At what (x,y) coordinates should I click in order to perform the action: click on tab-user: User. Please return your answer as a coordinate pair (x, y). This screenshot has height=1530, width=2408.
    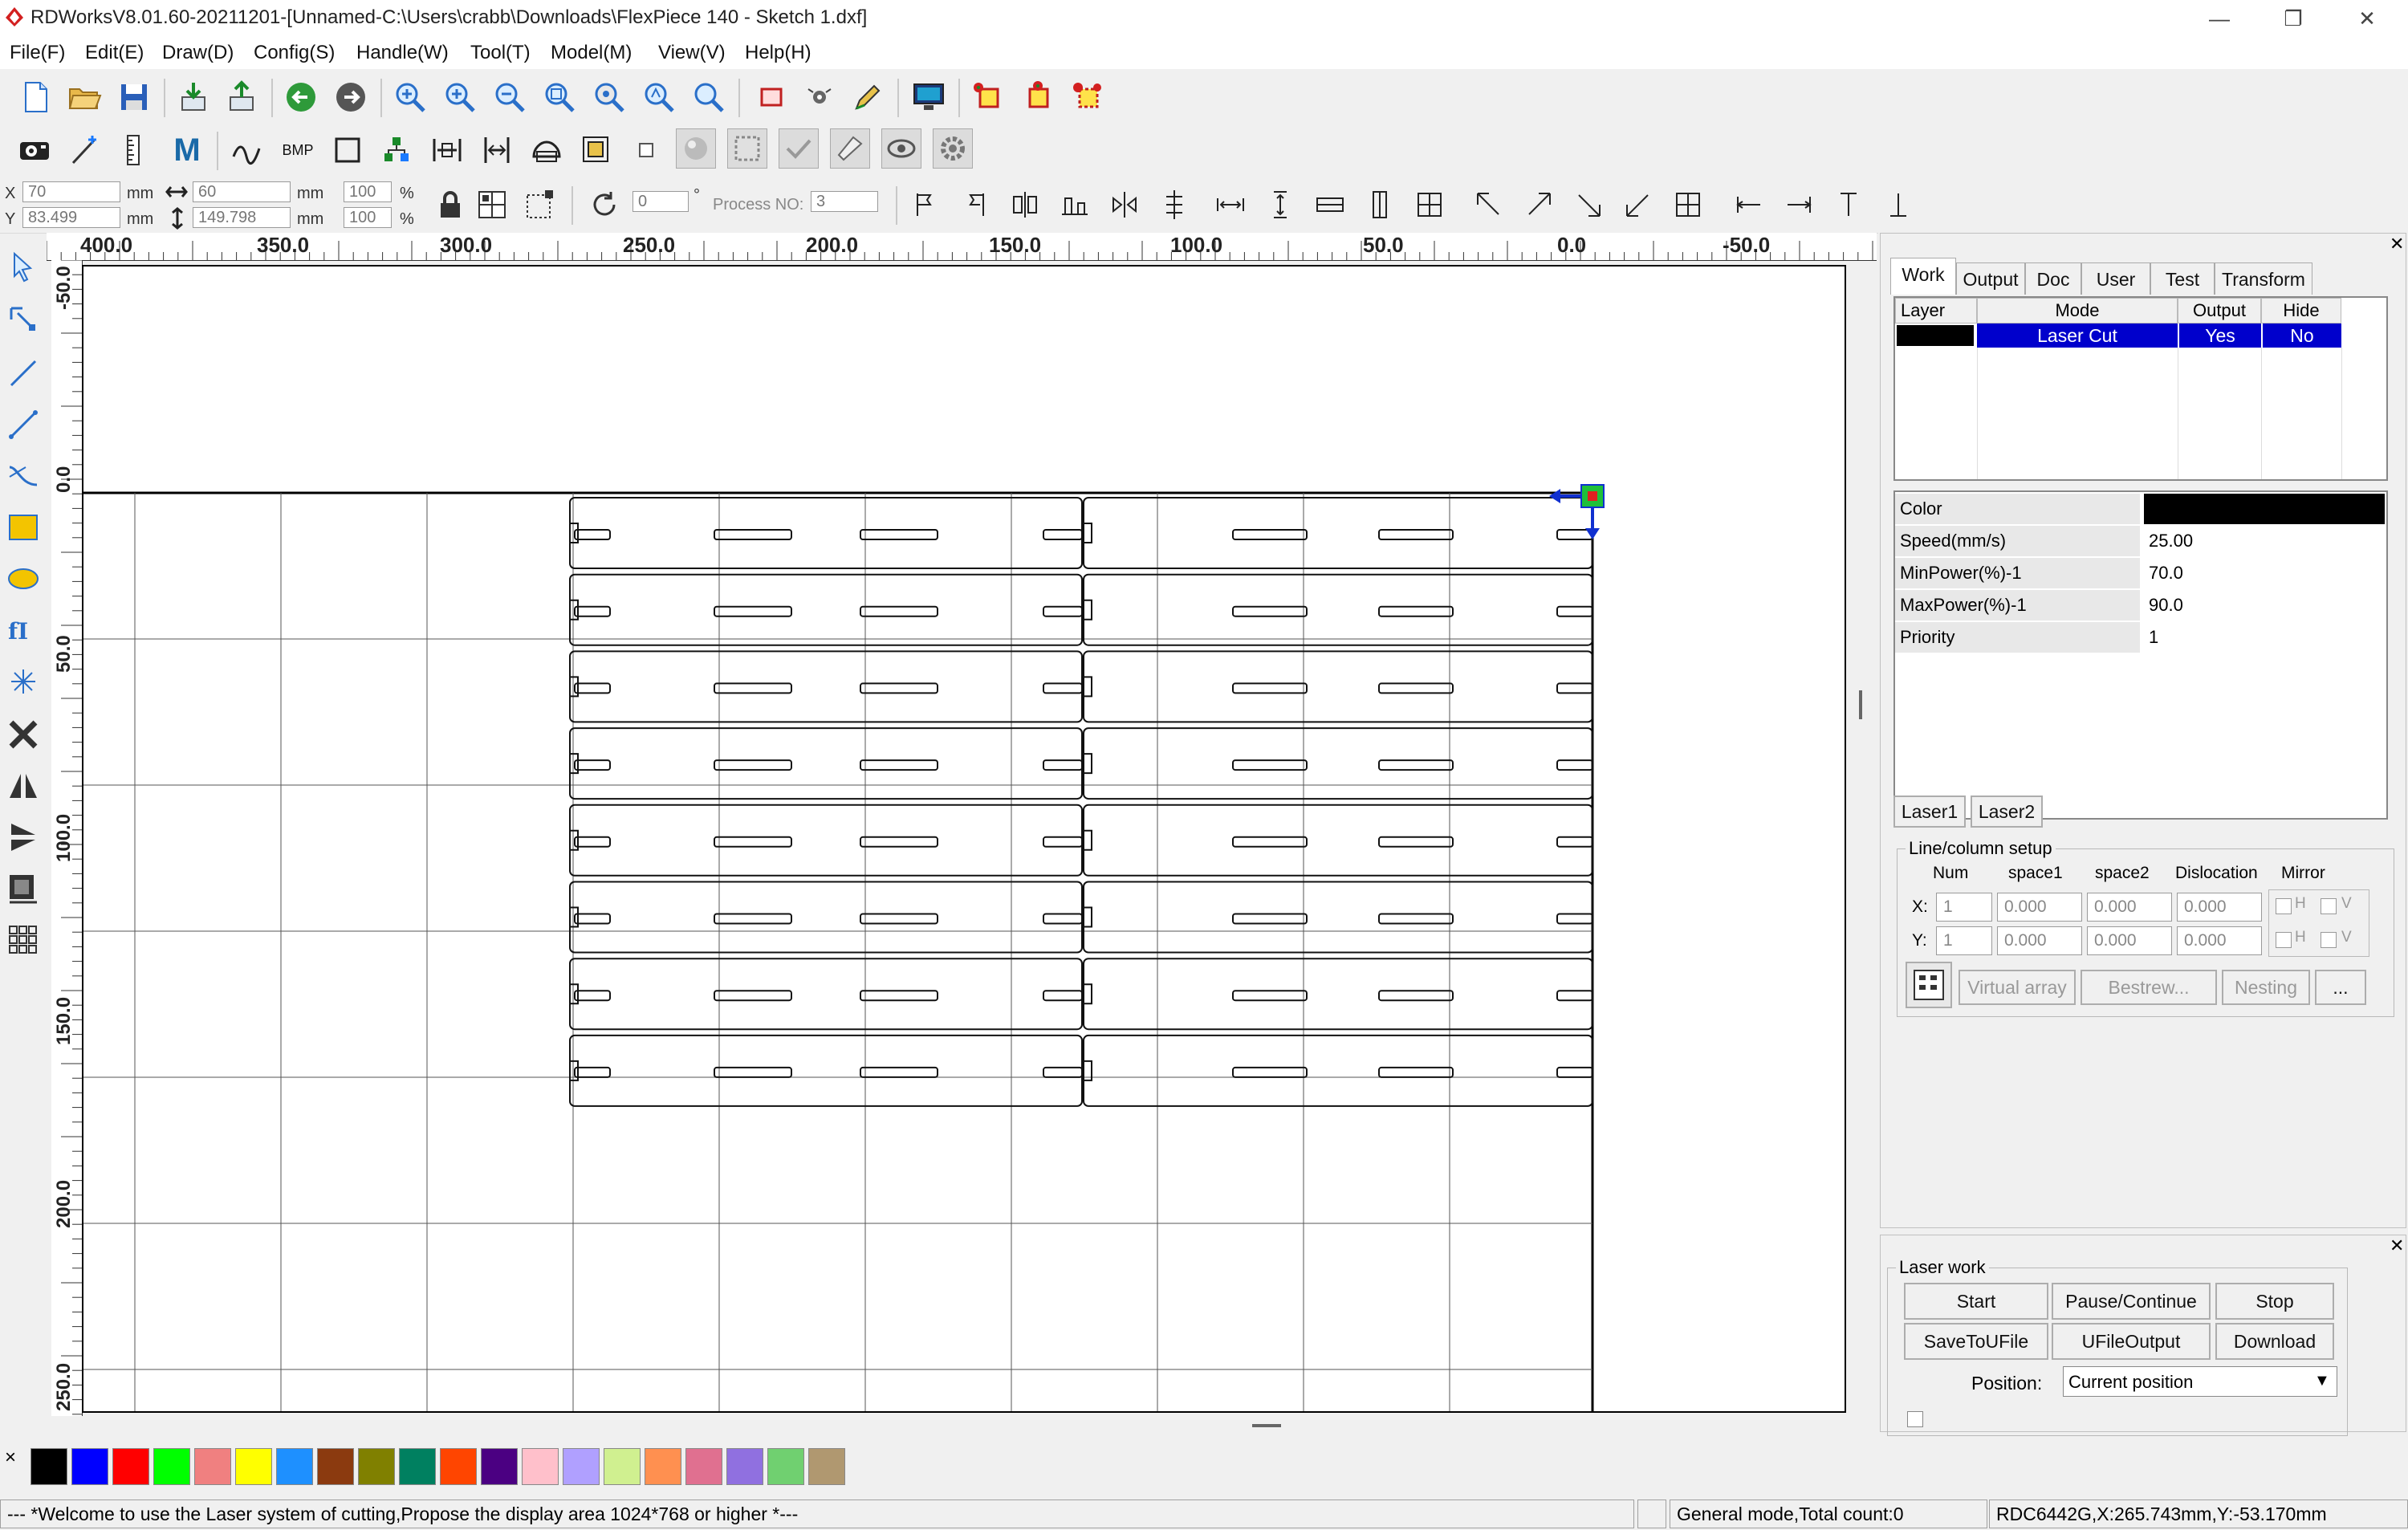
    Looking at the image, I should click on (2115, 278).